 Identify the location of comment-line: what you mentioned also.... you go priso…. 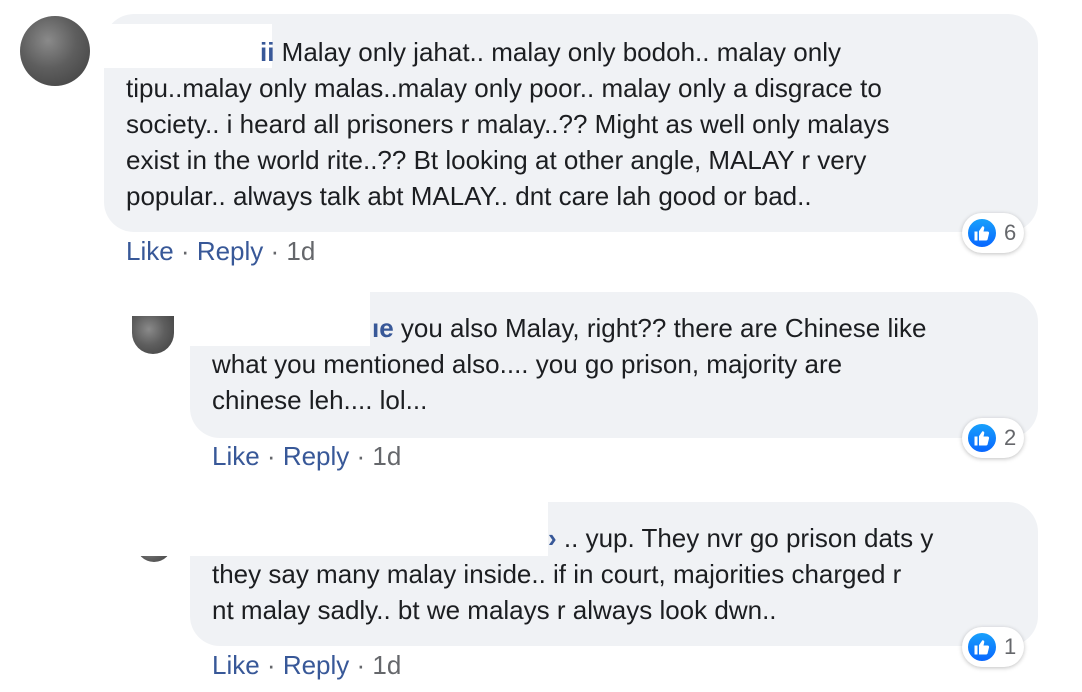
(527, 364).